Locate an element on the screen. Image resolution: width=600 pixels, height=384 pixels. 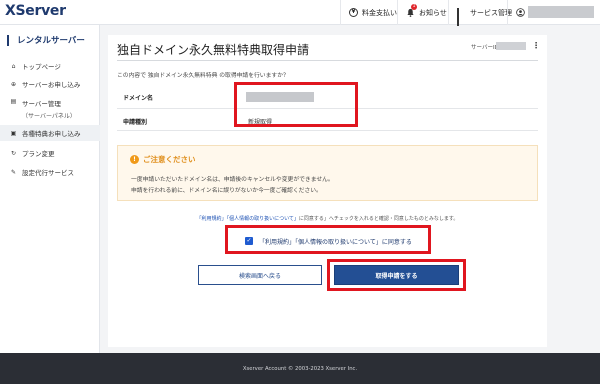
notifications-label: お知らせ is located at coordinates (433, 12).